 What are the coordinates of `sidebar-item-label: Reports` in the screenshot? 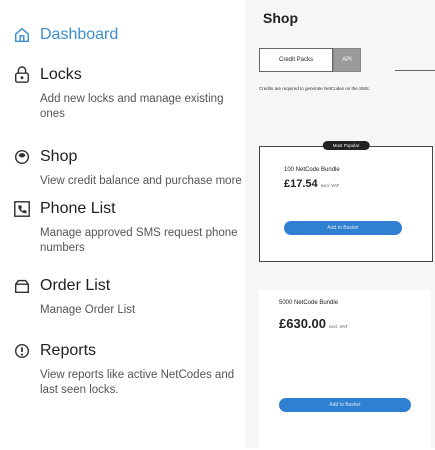 It's located at (68, 350).